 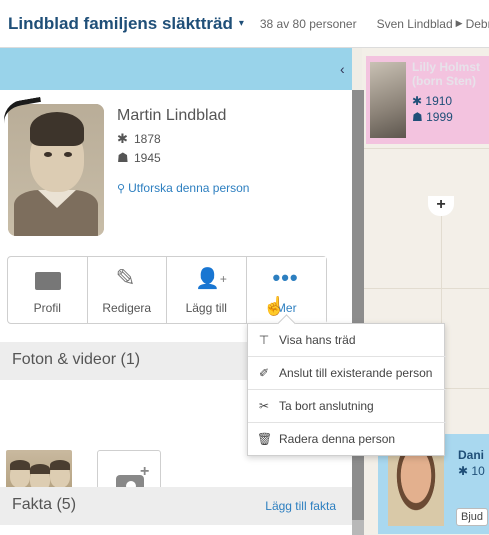 I want to click on person-glyph: 👤, so click(x=207, y=279).